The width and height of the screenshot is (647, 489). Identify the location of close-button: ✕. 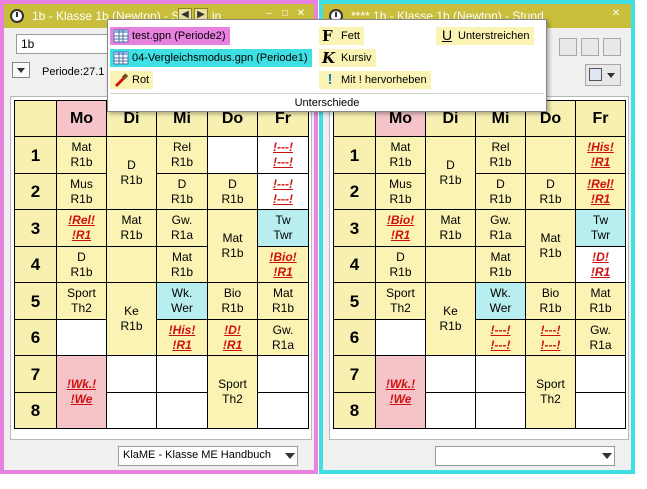
(616, 15).